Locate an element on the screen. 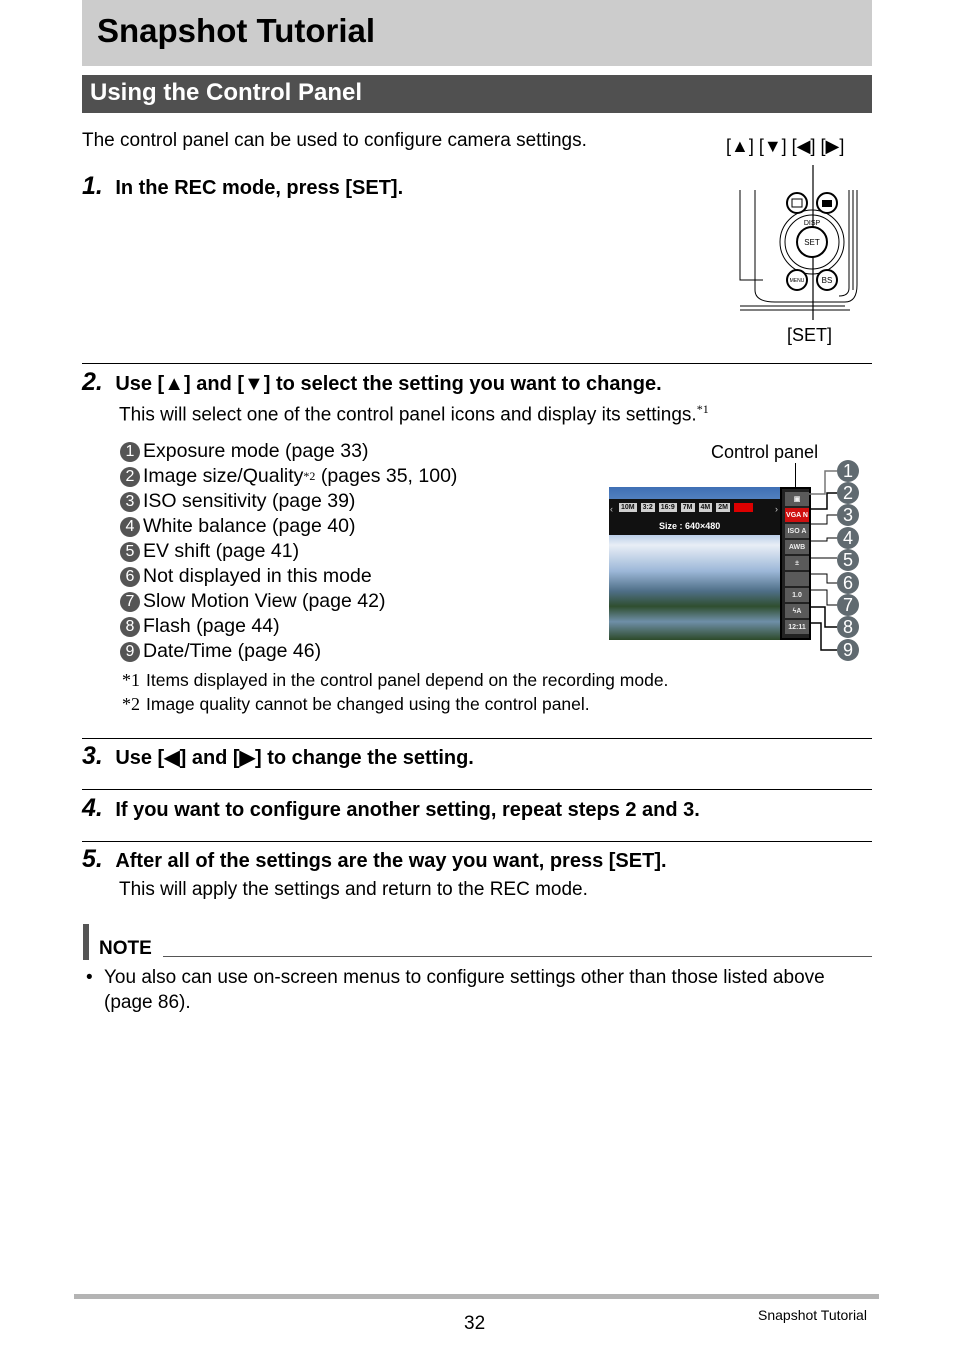 The height and width of the screenshot is (1357, 954). callout-badge: 9 is located at coordinates (848, 650).